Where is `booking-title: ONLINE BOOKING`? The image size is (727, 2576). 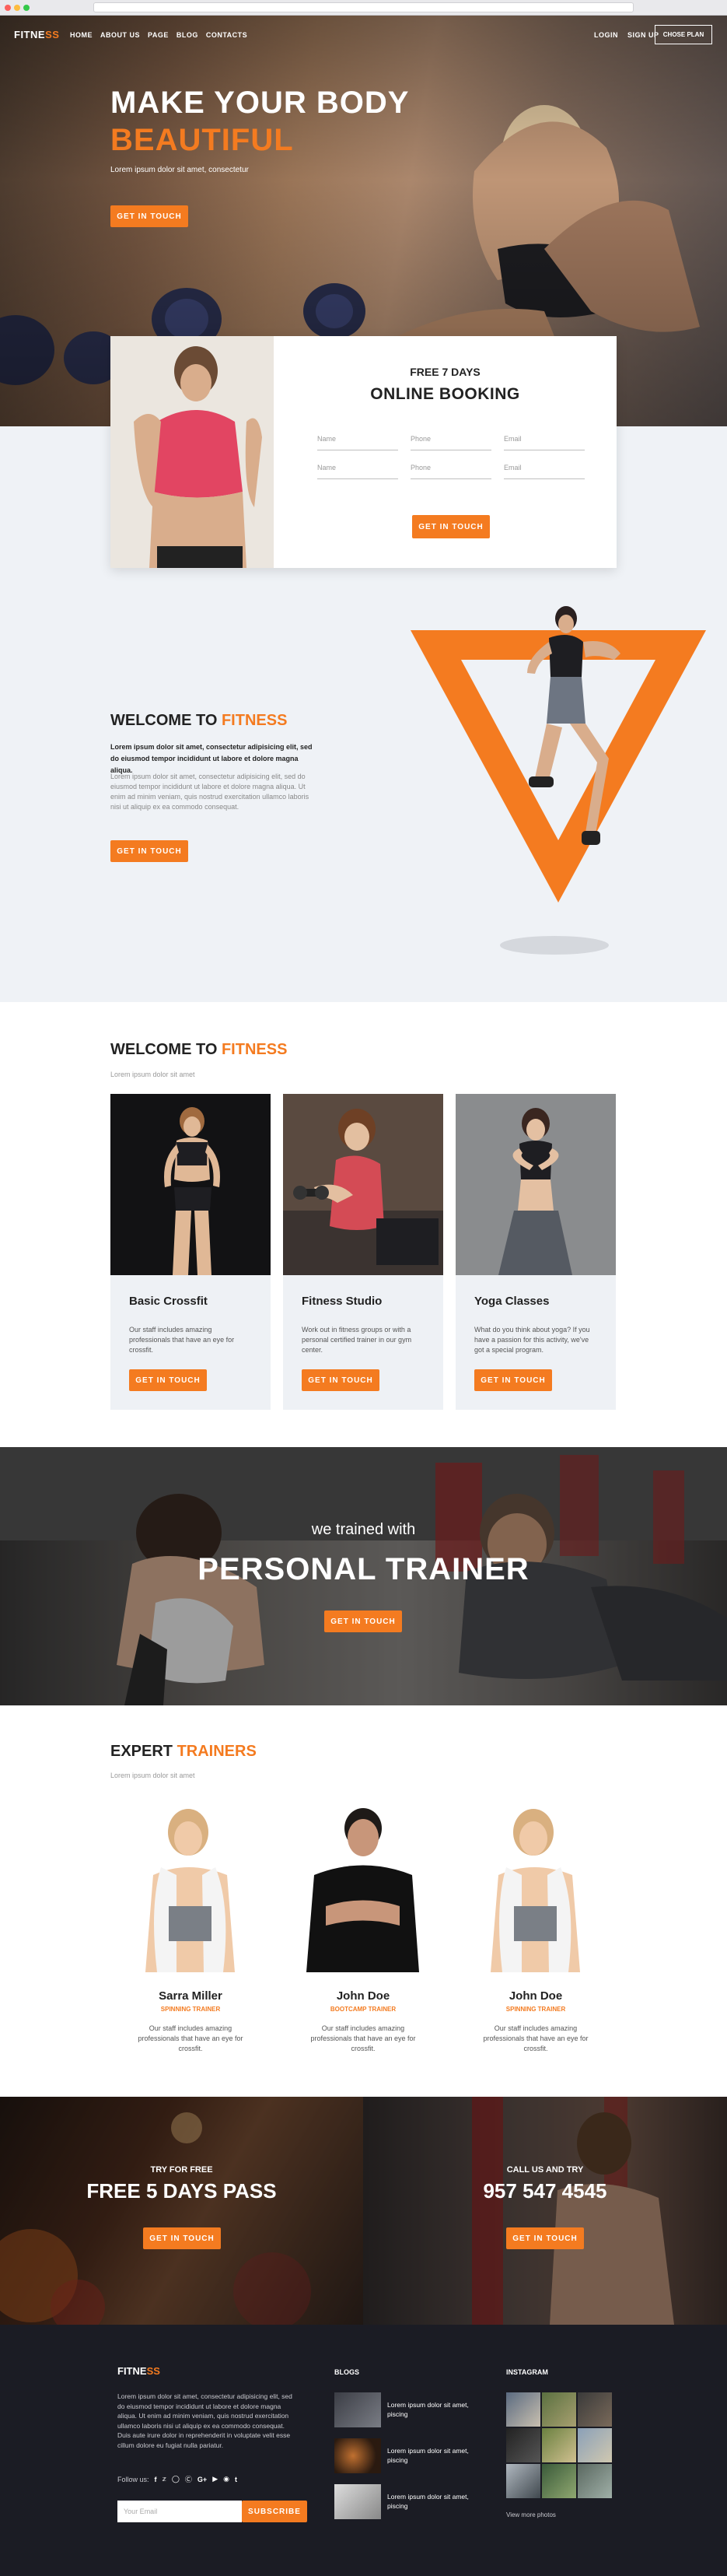
booking-title: ONLINE BOOKING is located at coordinates (445, 394).